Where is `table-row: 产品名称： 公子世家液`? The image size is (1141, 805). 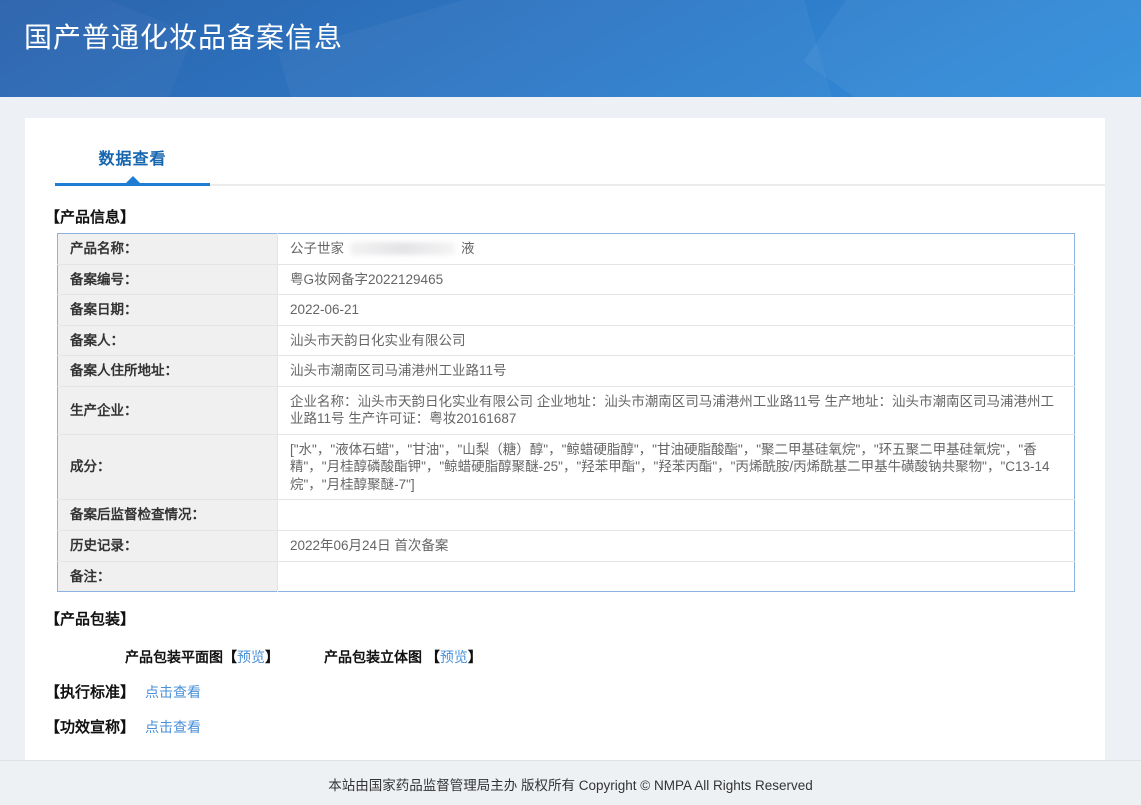
table-row: 产品名称： 公子世家液 is located at coordinates (566, 249).